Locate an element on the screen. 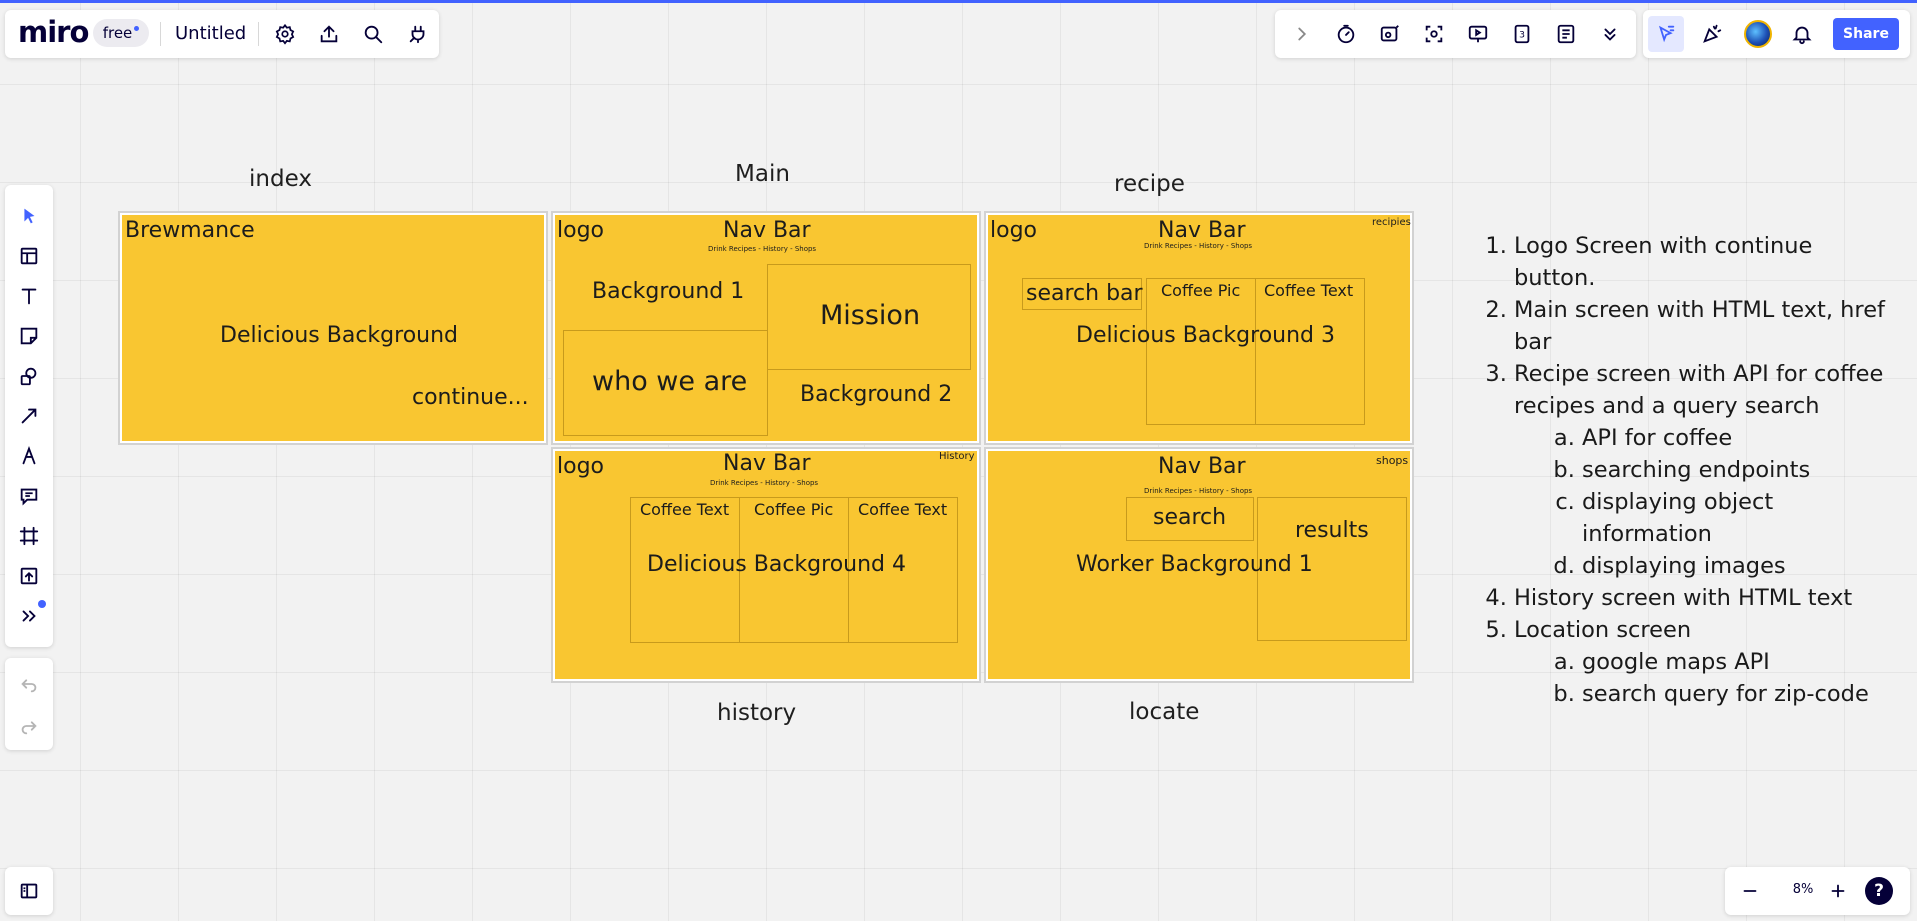 The image size is (1917, 921). list-item: Main screen with HTML text, href bar is located at coordinates (1700, 326).